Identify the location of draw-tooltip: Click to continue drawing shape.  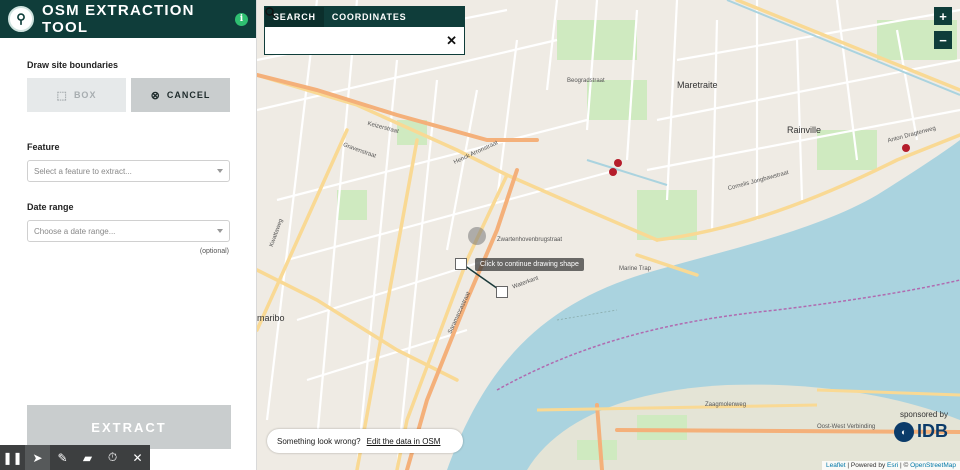
(529, 264).